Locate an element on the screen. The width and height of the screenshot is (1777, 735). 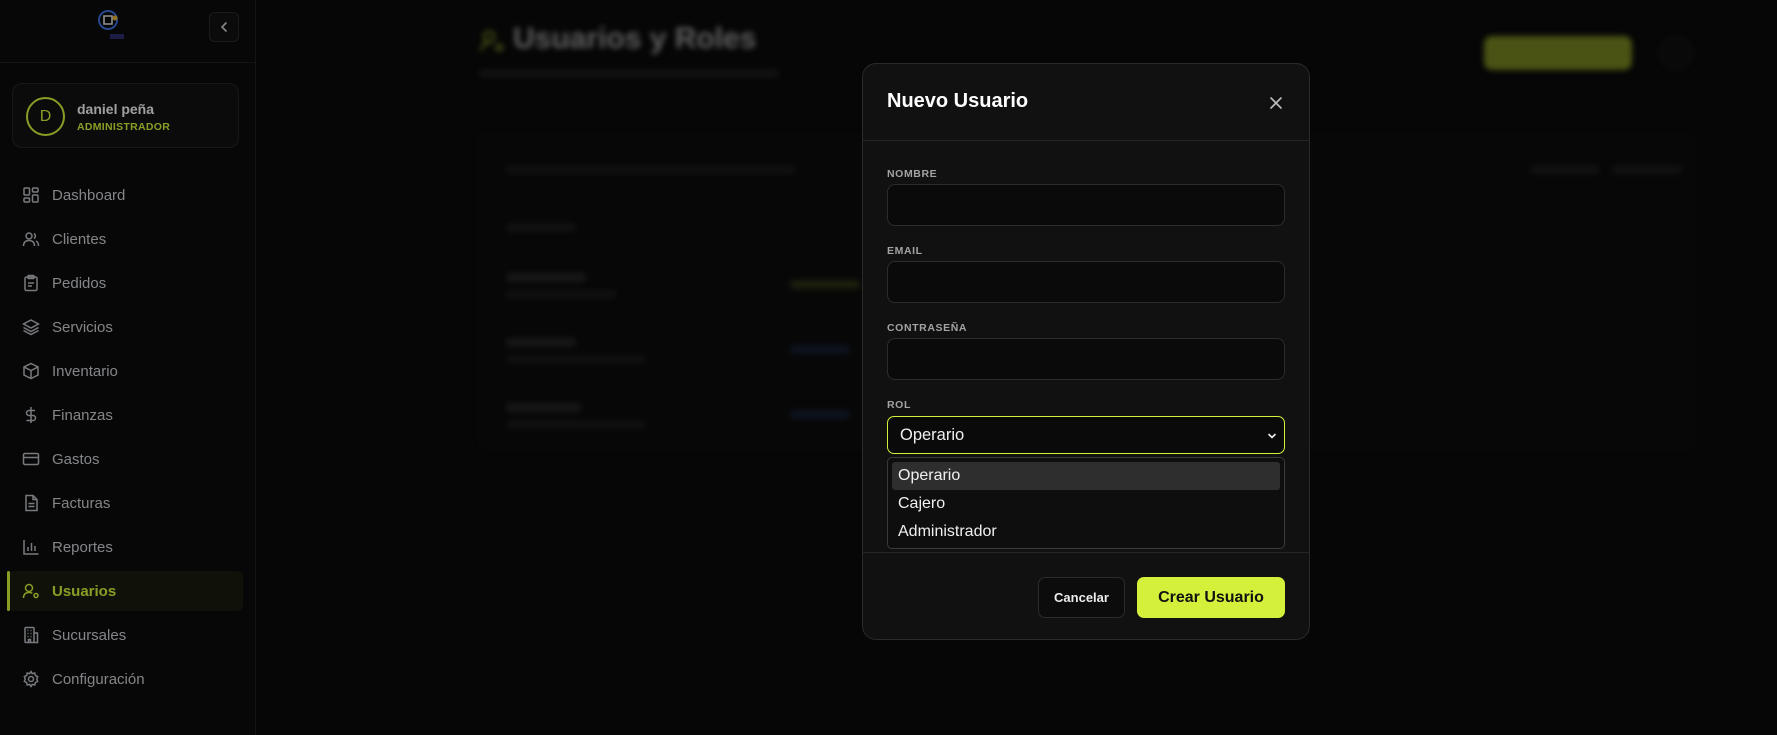
password-label: CONTRASEÑA is located at coordinates (927, 328).